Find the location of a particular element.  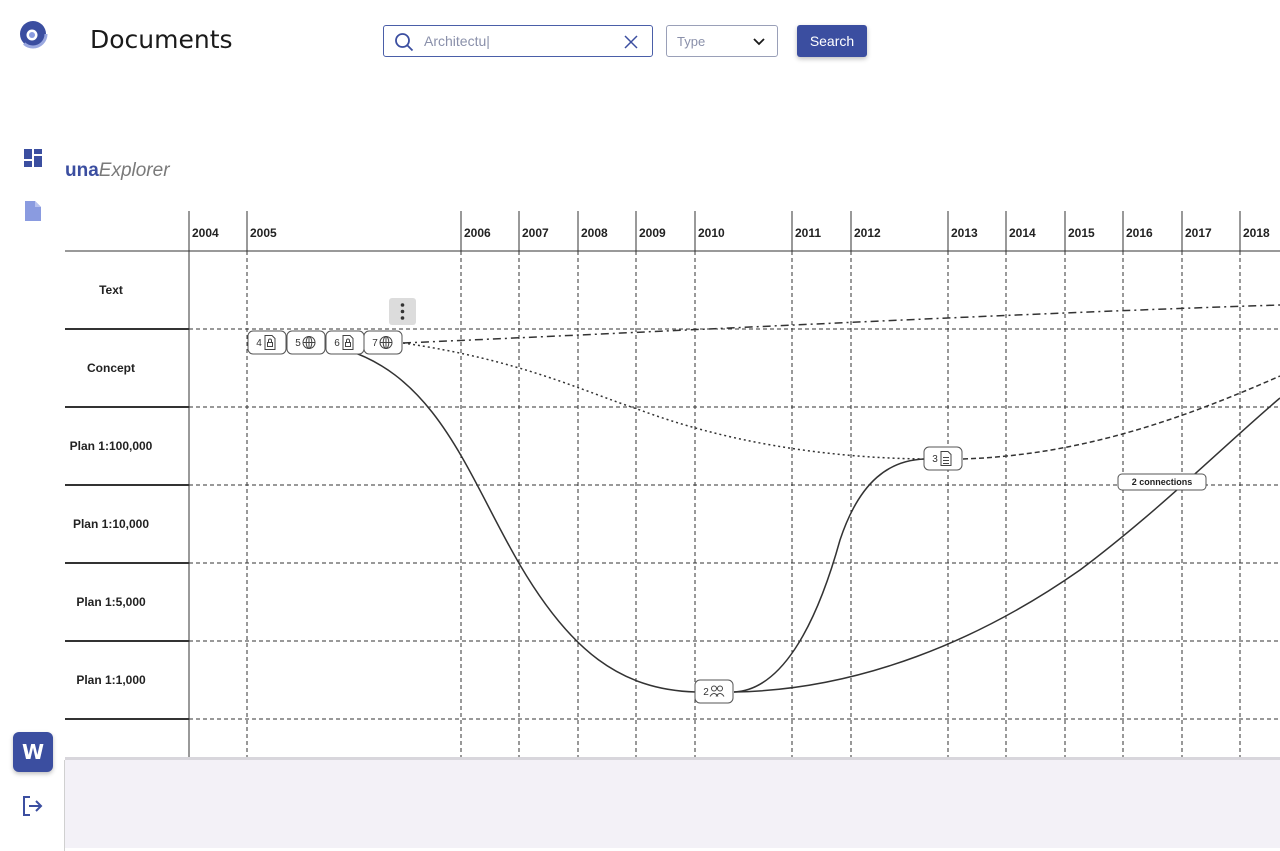

year-label: 2004 is located at coordinates (205, 233).